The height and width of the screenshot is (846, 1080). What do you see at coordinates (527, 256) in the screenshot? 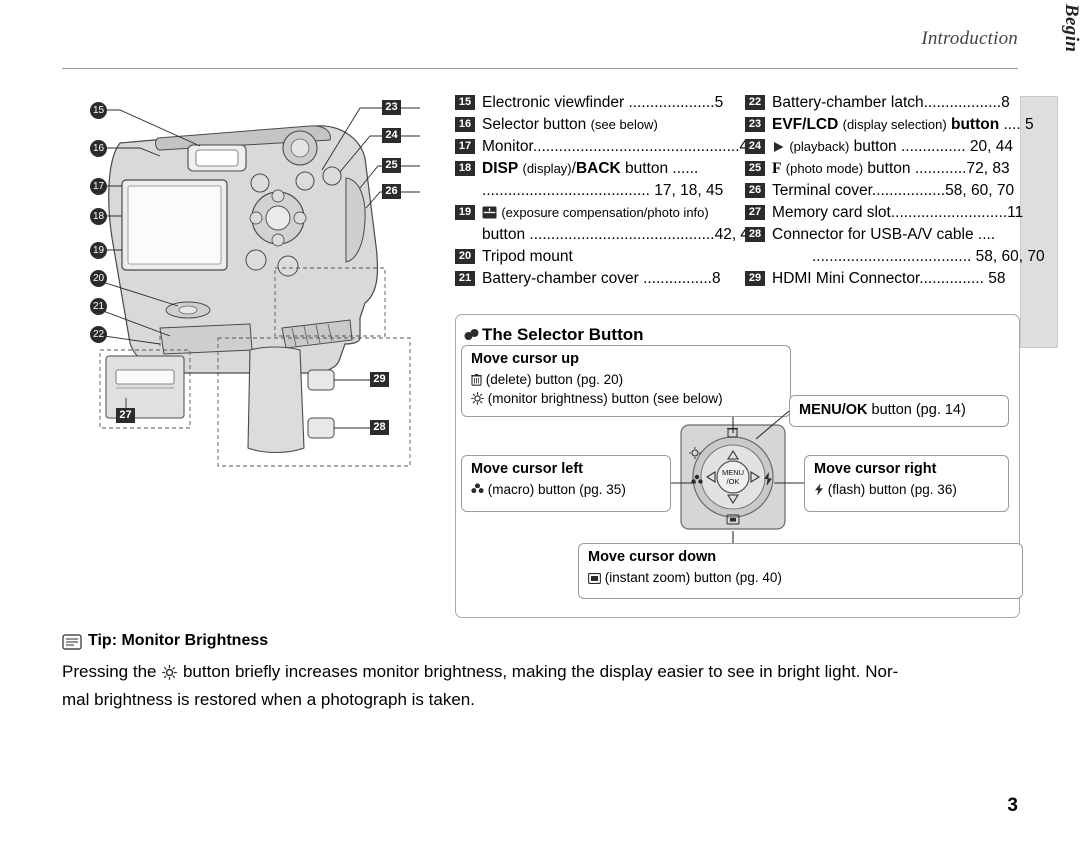
I see `index-label: Tripod mount` at bounding box center [527, 256].